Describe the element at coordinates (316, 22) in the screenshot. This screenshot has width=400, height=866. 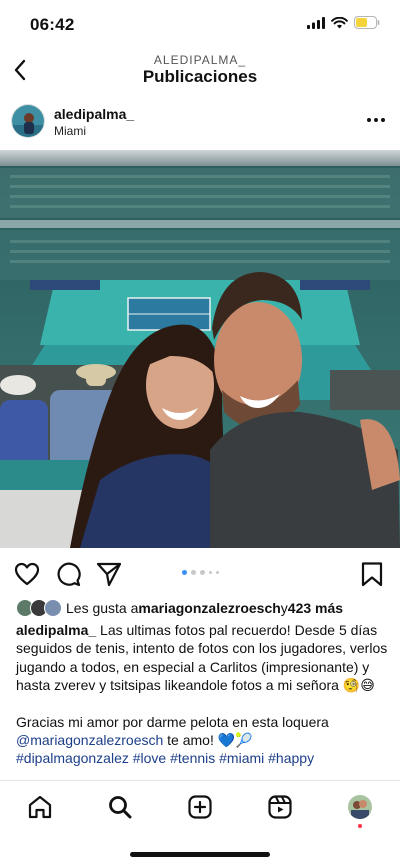
I see `cellular-signal-icon` at that location.